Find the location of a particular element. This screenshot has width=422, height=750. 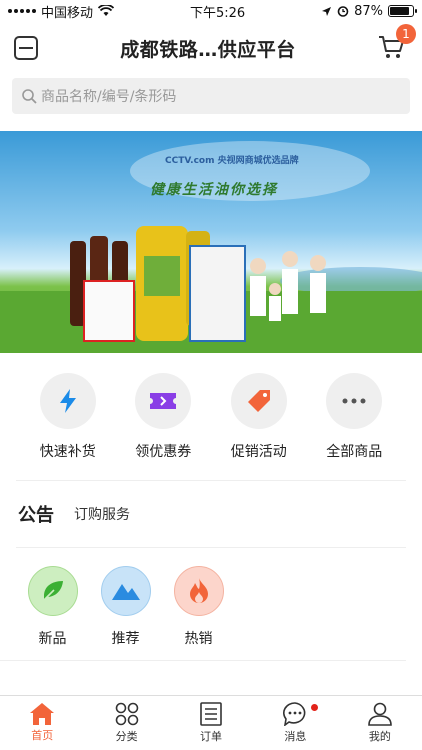

lightning-icon is located at coordinates (67, 401).